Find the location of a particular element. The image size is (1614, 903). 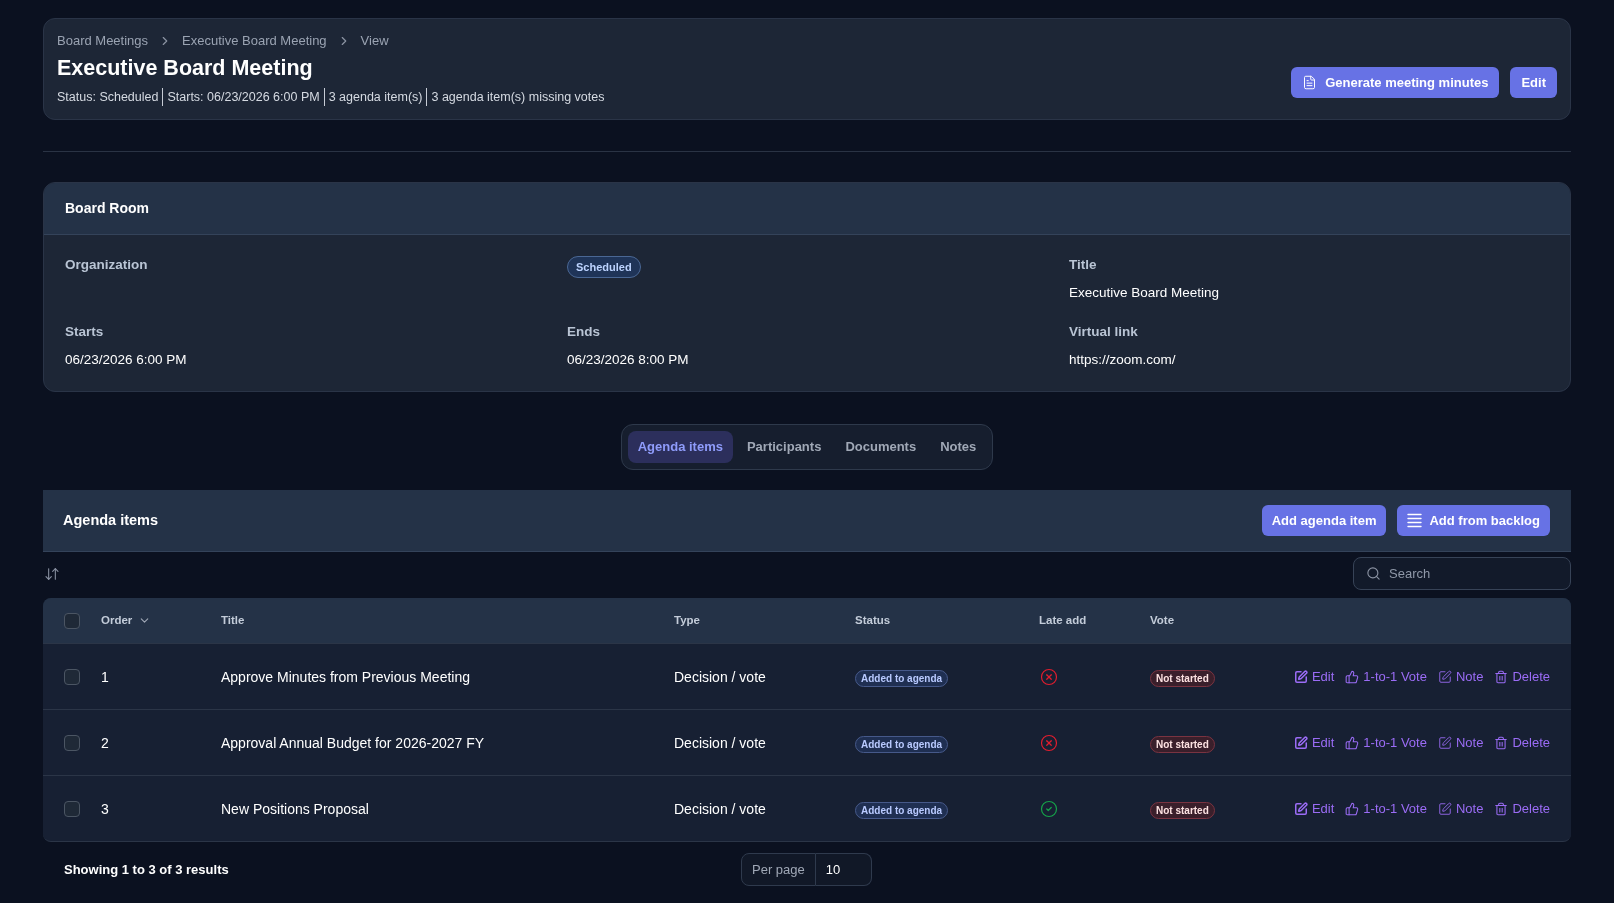

meta-text: Starts: 06/23/2026 6:00 PM is located at coordinates (241, 97).